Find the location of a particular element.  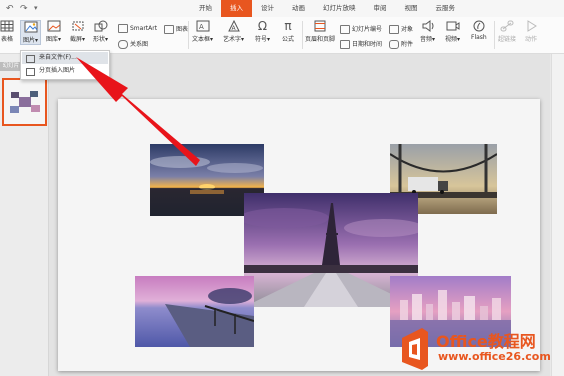

svg-text: A is located at coordinates (201, 27).